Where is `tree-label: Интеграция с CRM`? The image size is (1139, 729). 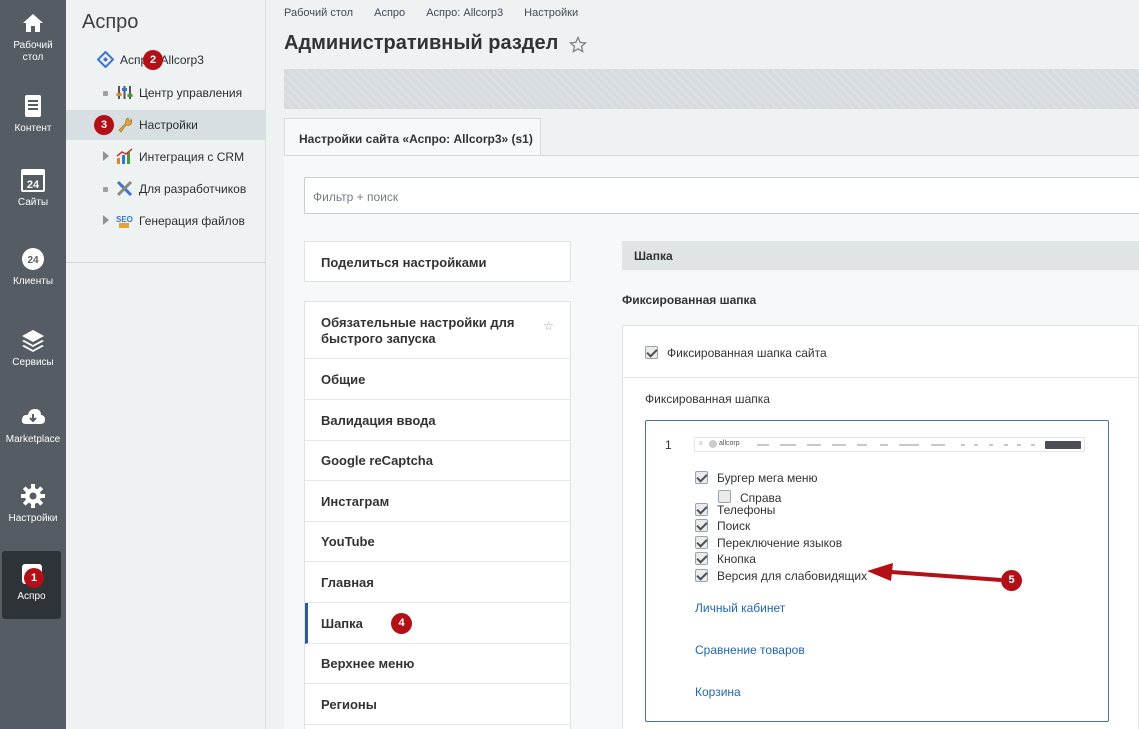 tree-label: Интеграция с CRM is located at coordinates (192, 157).